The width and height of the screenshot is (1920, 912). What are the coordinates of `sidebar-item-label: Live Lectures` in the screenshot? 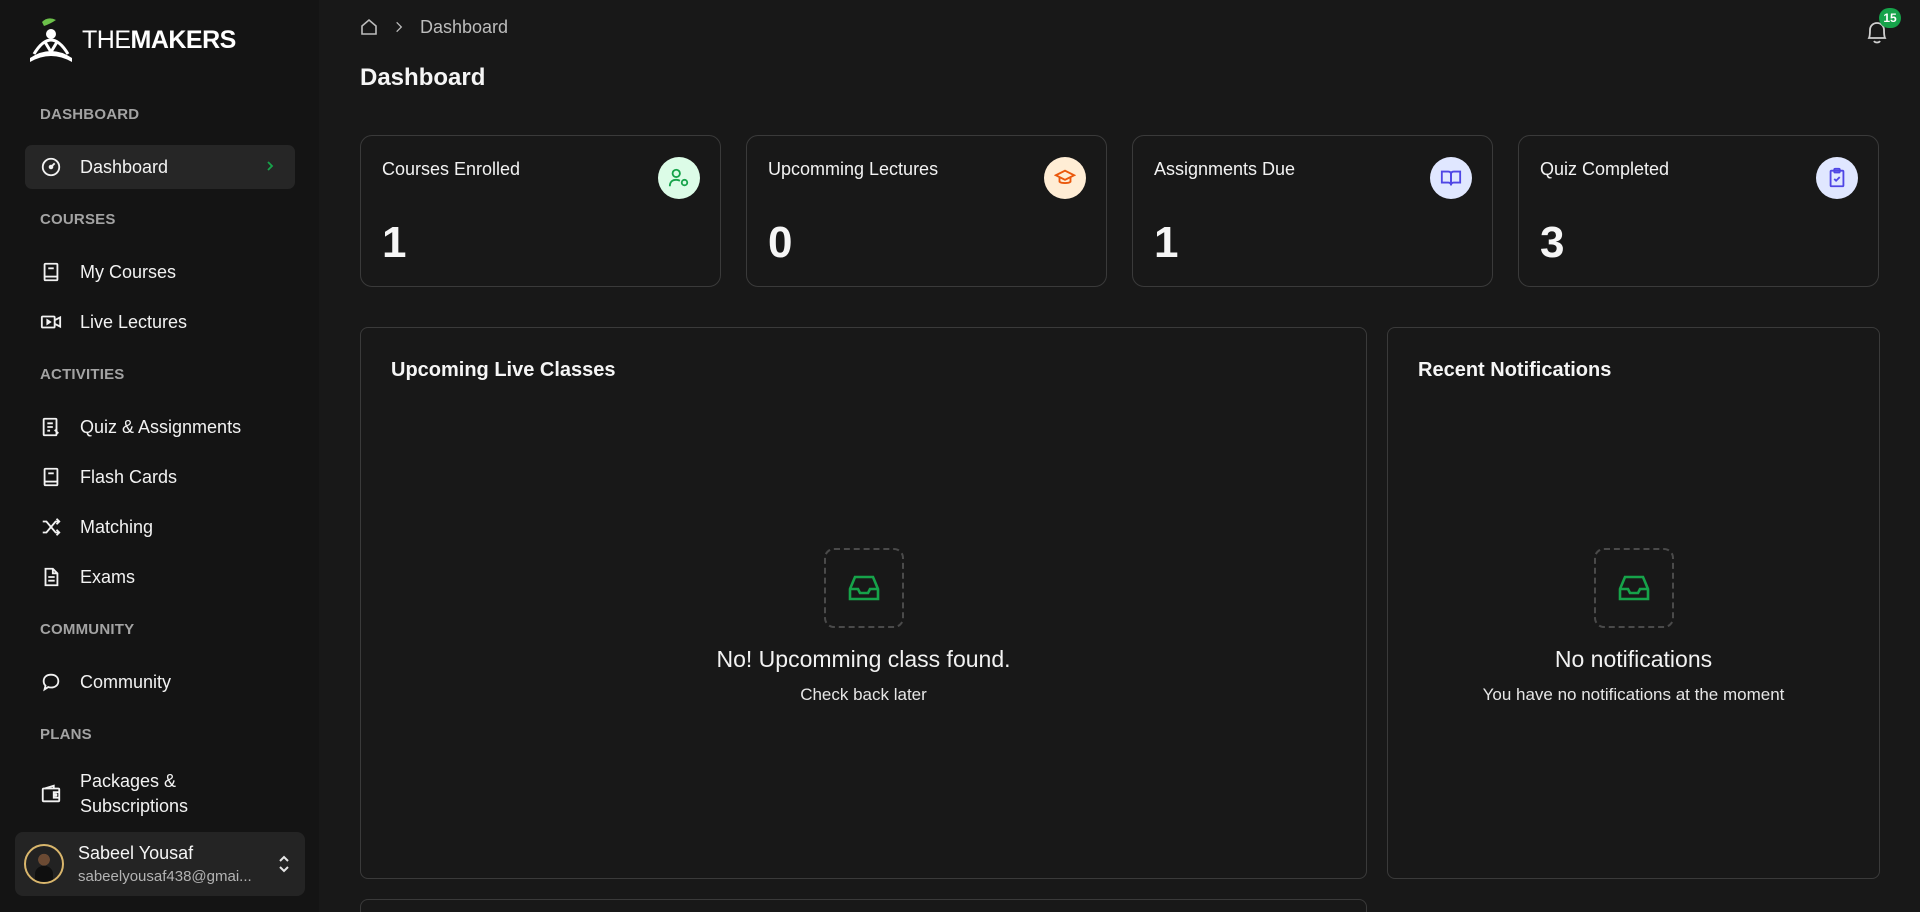 It's located at (134, 321).